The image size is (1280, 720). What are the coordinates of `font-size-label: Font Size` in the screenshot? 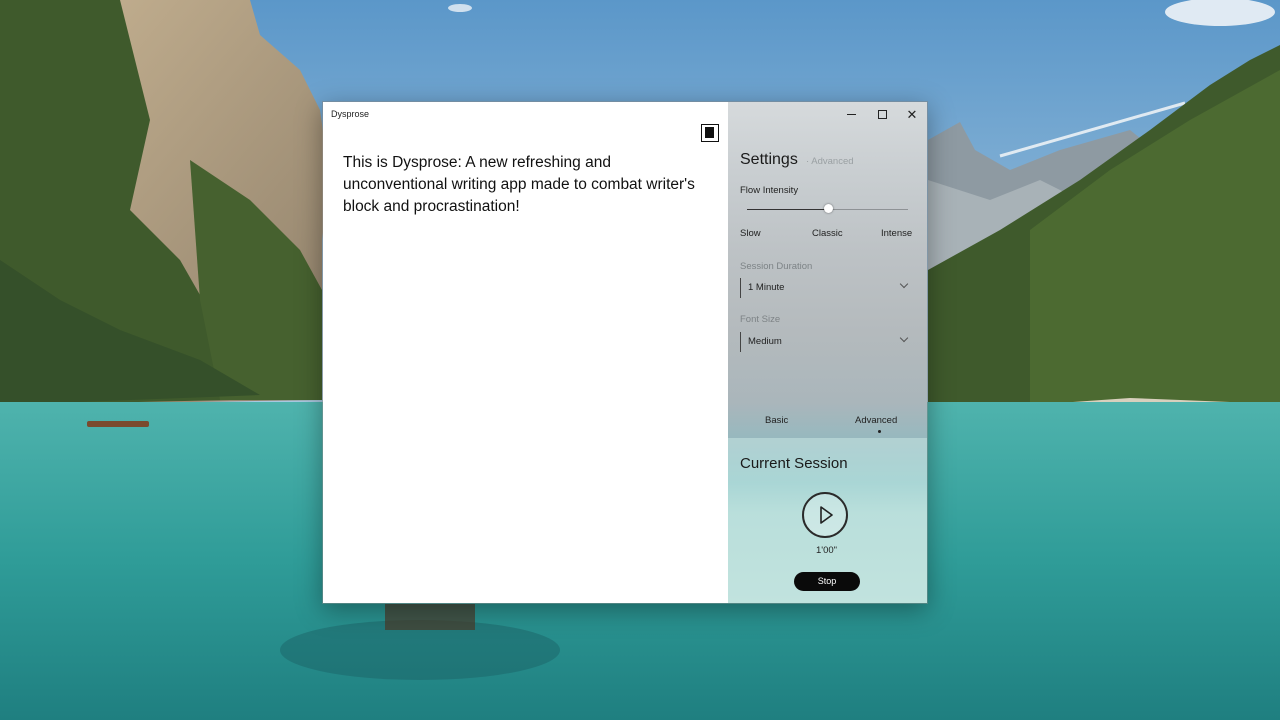 It's located at (760, 319).